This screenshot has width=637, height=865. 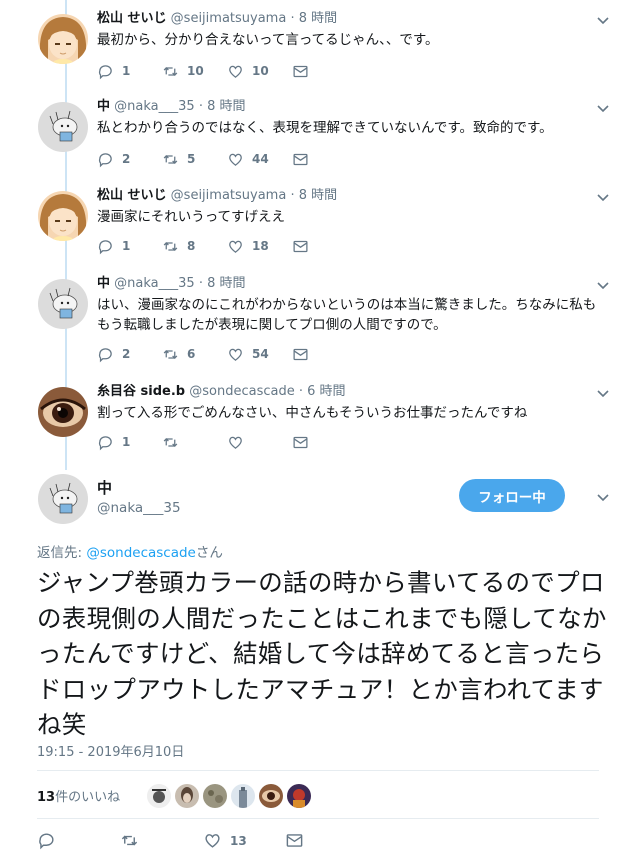 I want to click on liker-avatar-icon, so click(x=187, y=796).